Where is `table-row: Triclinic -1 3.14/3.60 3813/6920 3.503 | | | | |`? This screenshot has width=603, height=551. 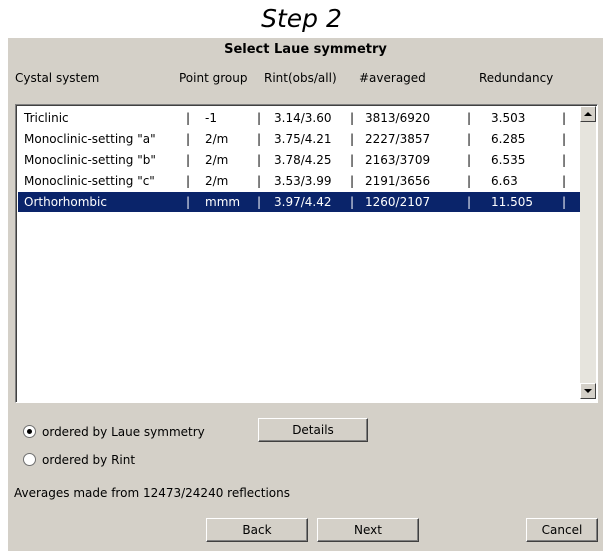 table-row: Triclinic -1 3.14/3.60 3813/6920 3.503 | | | | | is located at coordinates (299, 118).